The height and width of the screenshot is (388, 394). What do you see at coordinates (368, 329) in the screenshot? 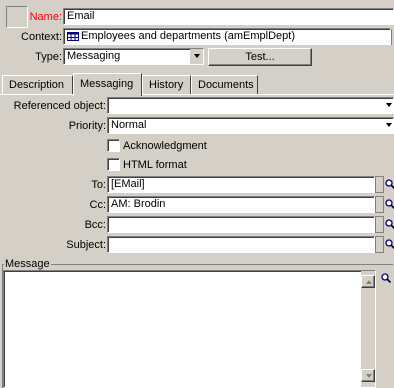
I see `message-scrollbar` at bounding box center [368, 329].